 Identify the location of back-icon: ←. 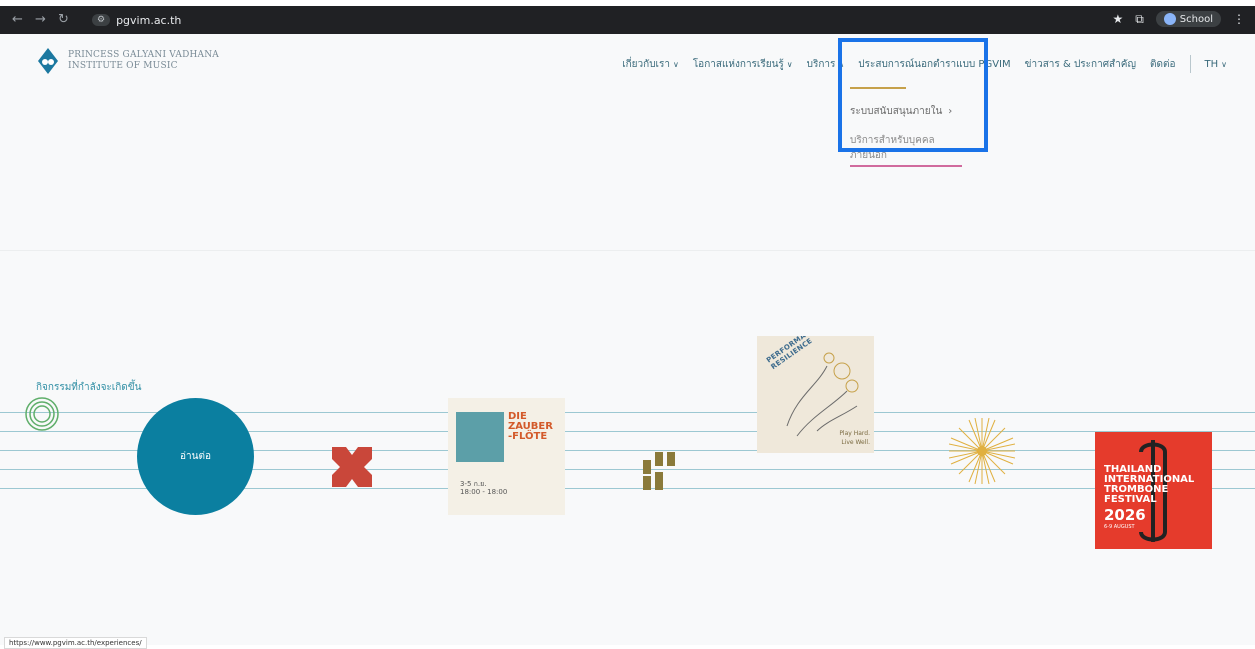
(17, 19).